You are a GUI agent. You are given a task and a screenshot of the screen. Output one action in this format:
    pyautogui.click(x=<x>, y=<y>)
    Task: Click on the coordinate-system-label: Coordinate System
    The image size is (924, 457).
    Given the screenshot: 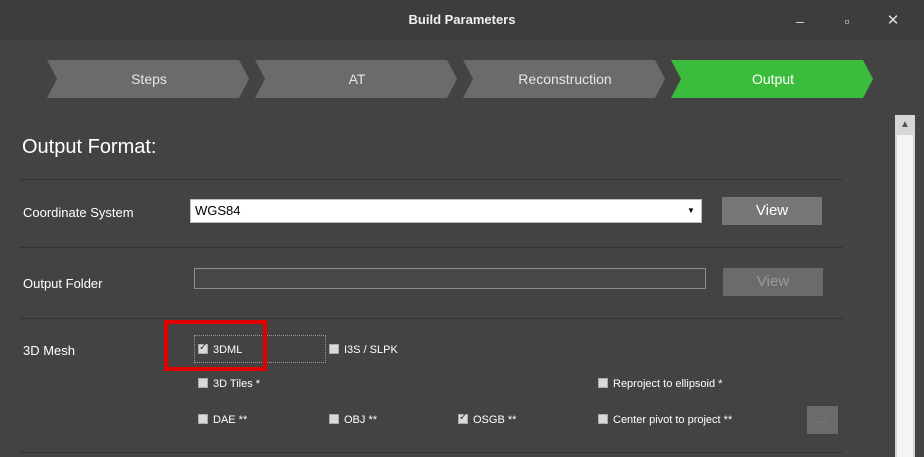 What is the action you would take?
    pyautogui.click(x=78, y=212)
    